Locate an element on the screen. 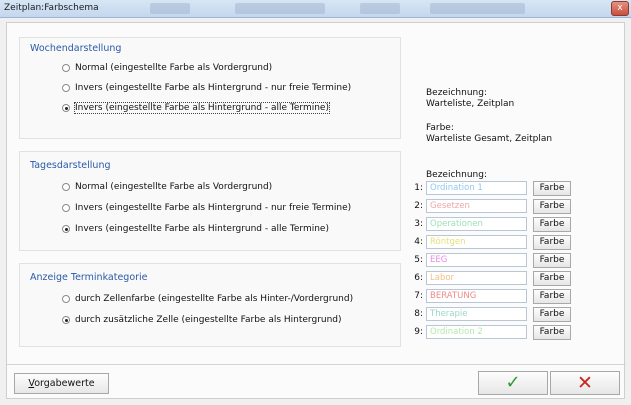  category-number: 8: is located at coordinates (418, 314).